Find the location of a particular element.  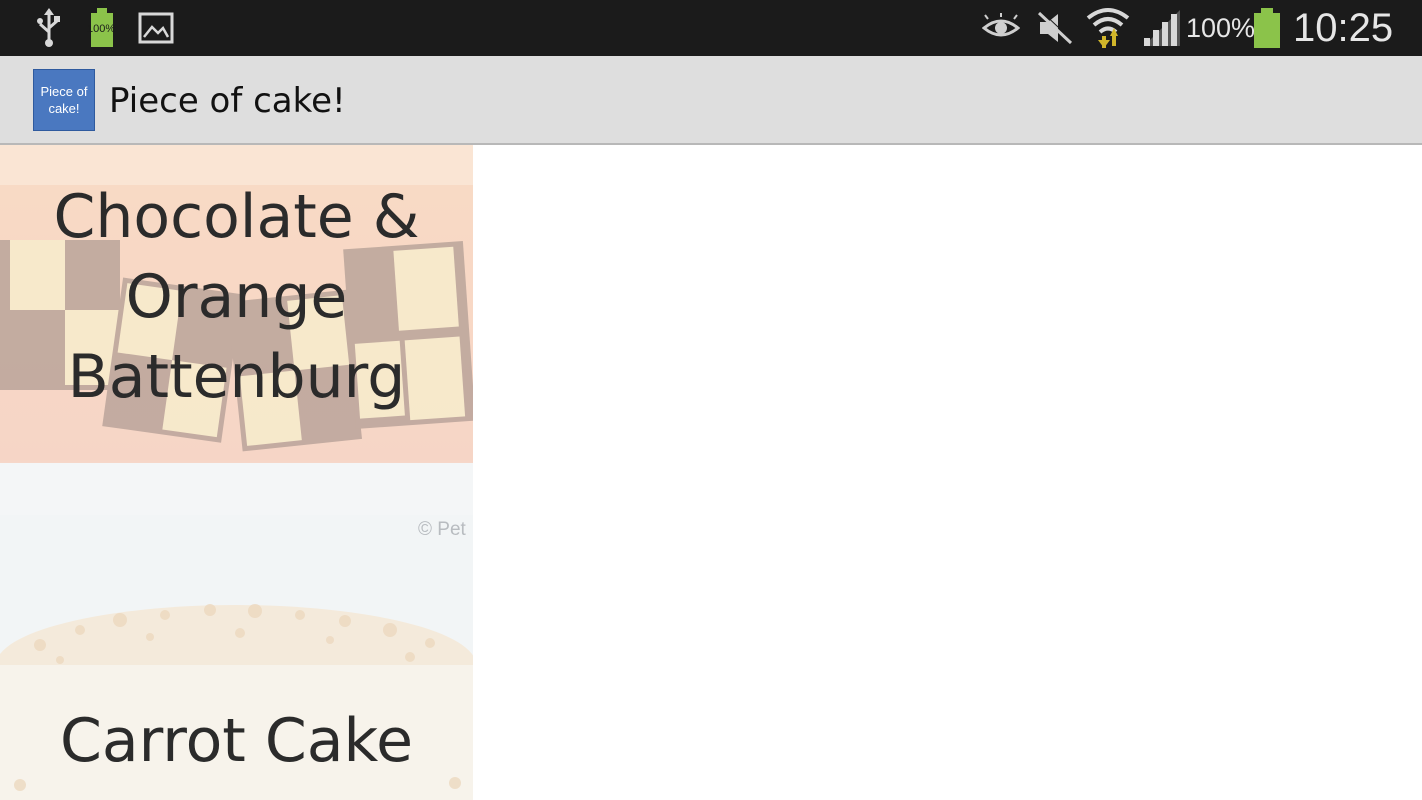

gallery-icon is located at coordinates (156, 28).